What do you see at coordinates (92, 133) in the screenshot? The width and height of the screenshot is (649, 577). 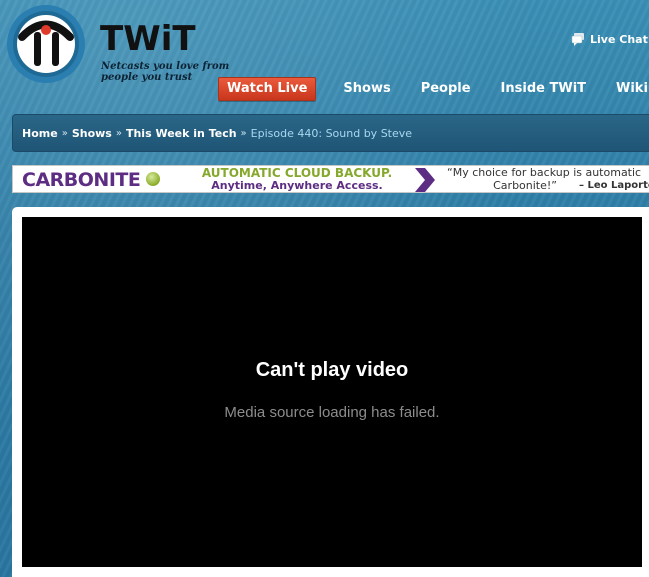 I see `breadcrumb-shows: Shows` at bounding box center [92, 133].